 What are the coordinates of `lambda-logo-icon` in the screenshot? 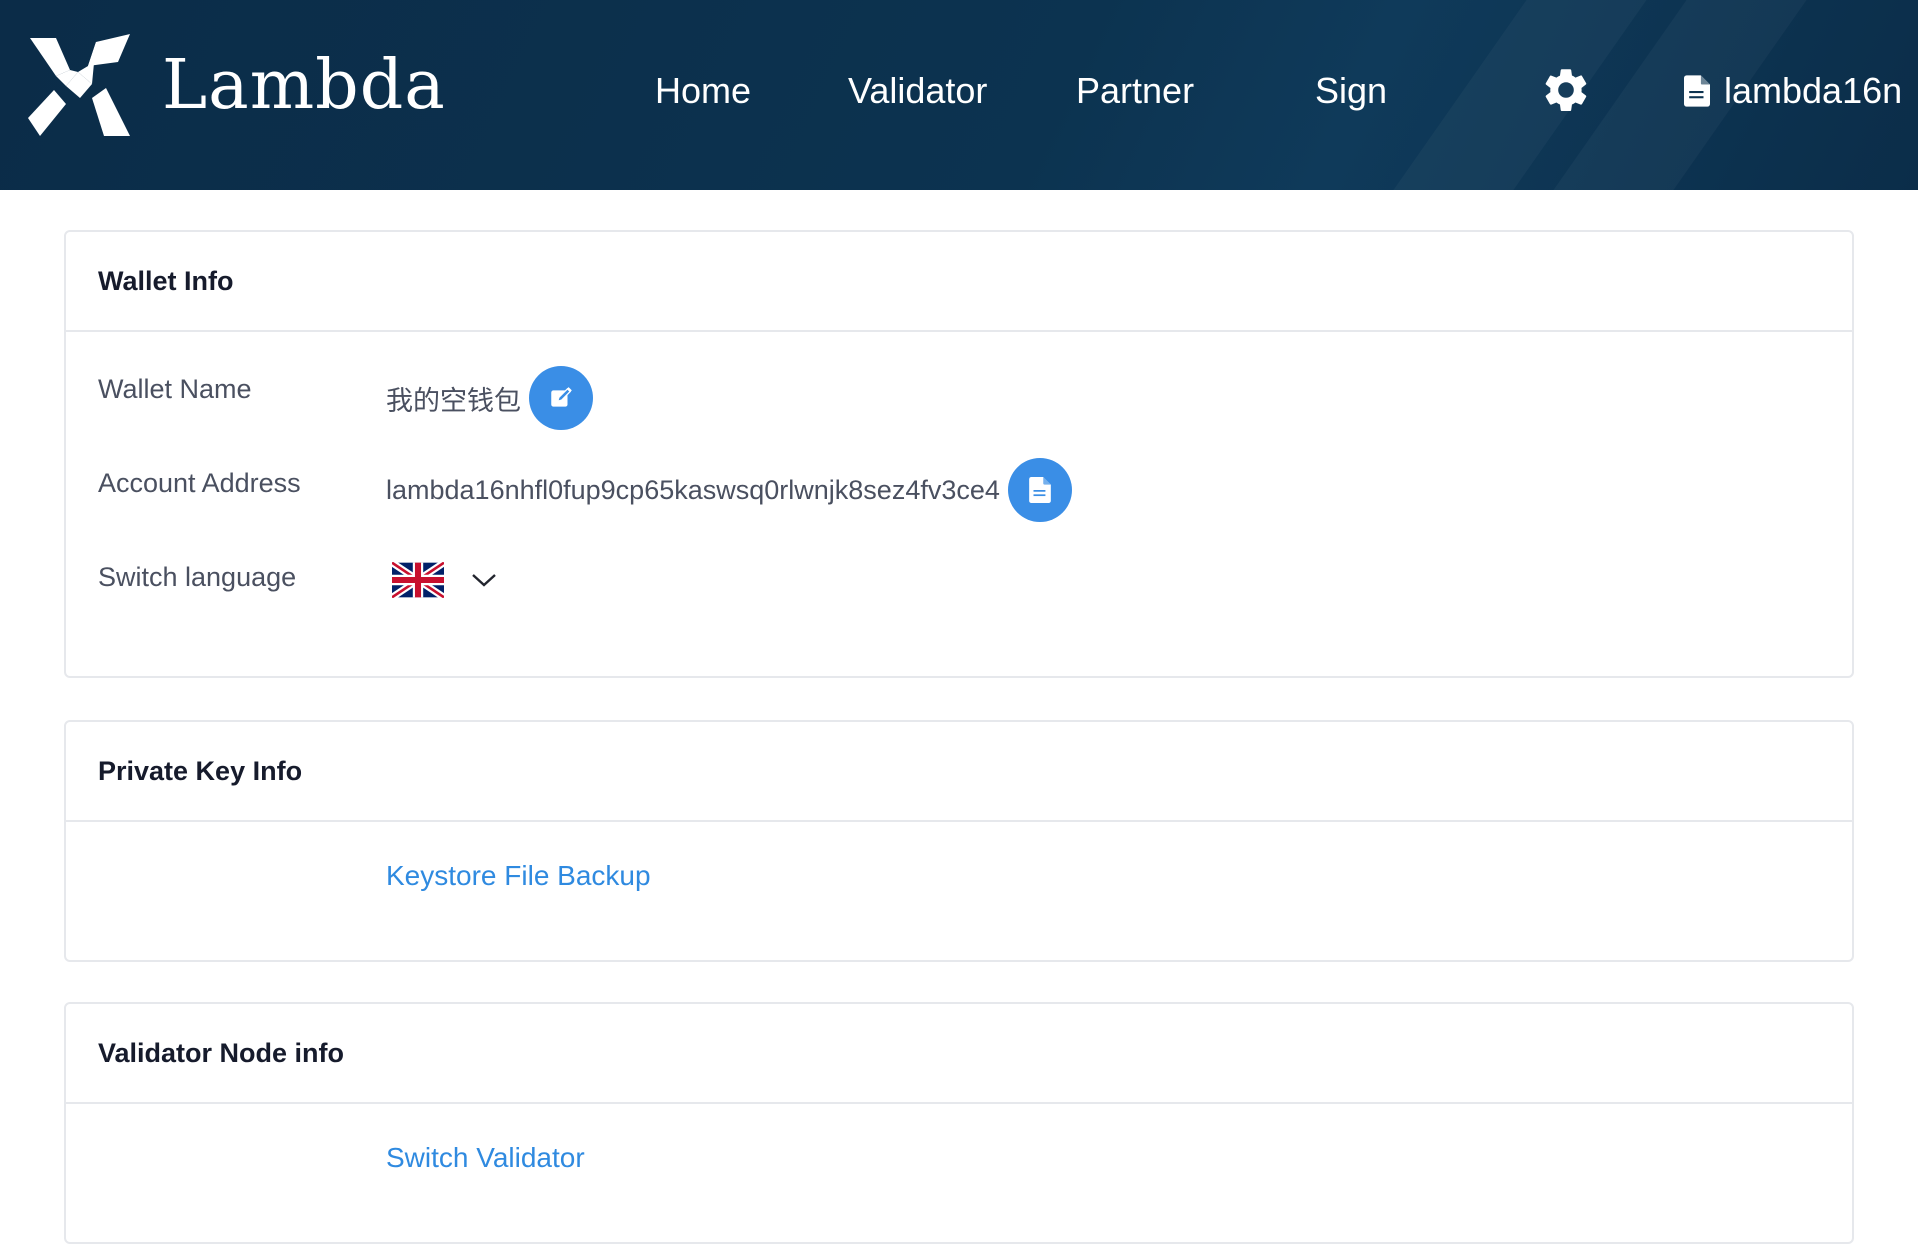 It's located at (79, 85).